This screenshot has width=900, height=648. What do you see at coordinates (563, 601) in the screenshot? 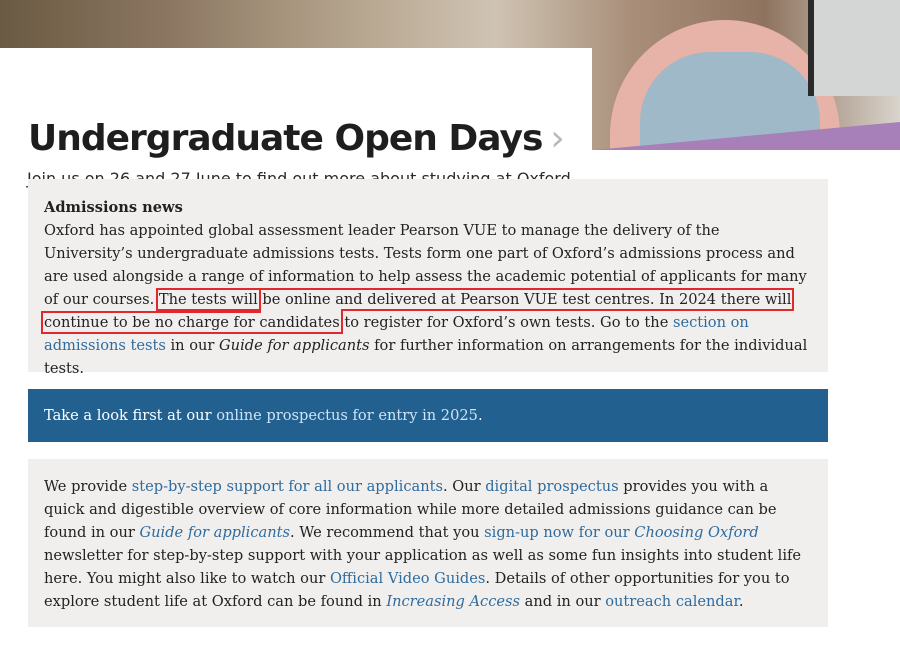
I see `text-fragment: and in our` at bounding box center [563, 601].